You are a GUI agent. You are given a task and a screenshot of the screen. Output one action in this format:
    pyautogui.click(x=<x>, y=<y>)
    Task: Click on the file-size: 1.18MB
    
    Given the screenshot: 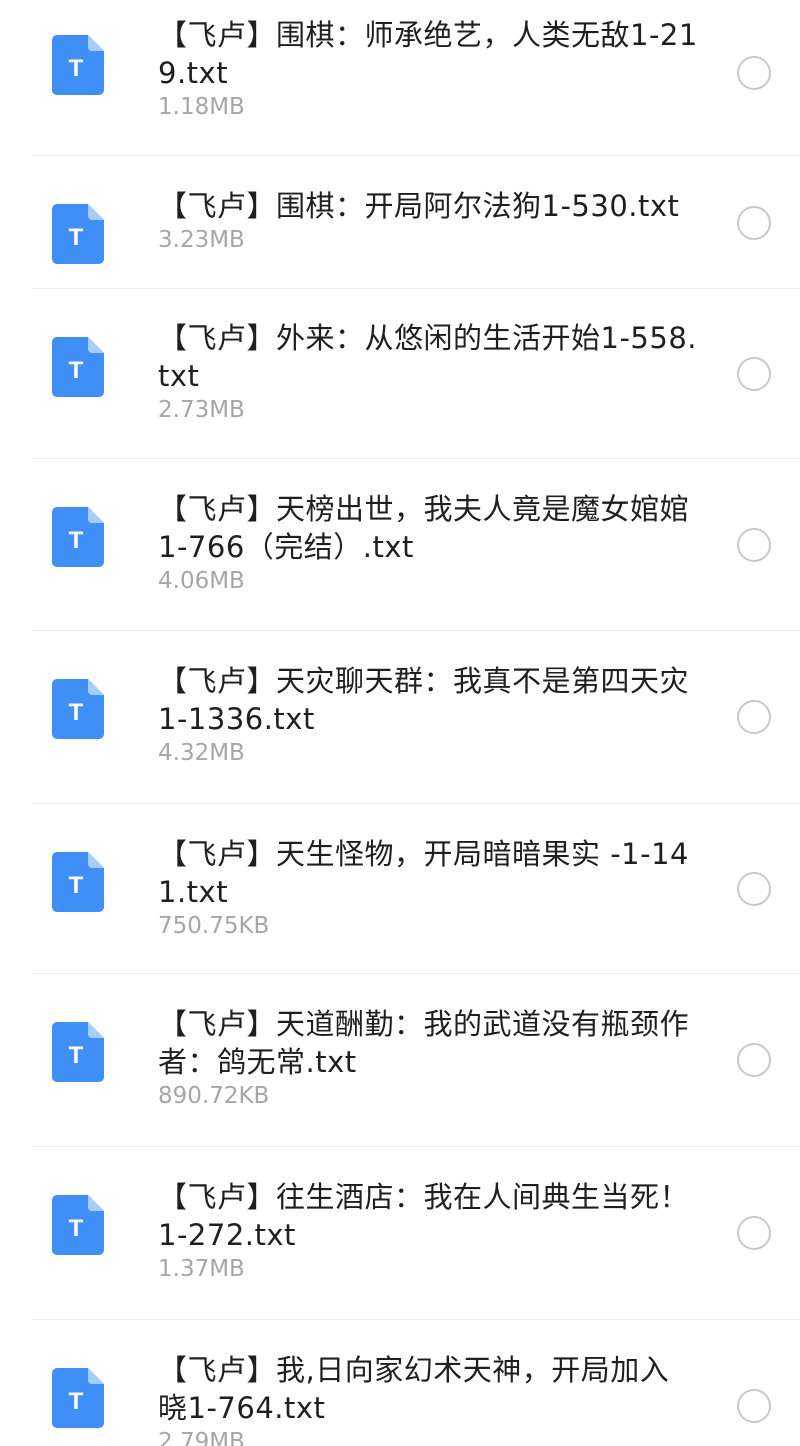 What is the action you would take?
    pyautogui.click(x=201, y=107)
    